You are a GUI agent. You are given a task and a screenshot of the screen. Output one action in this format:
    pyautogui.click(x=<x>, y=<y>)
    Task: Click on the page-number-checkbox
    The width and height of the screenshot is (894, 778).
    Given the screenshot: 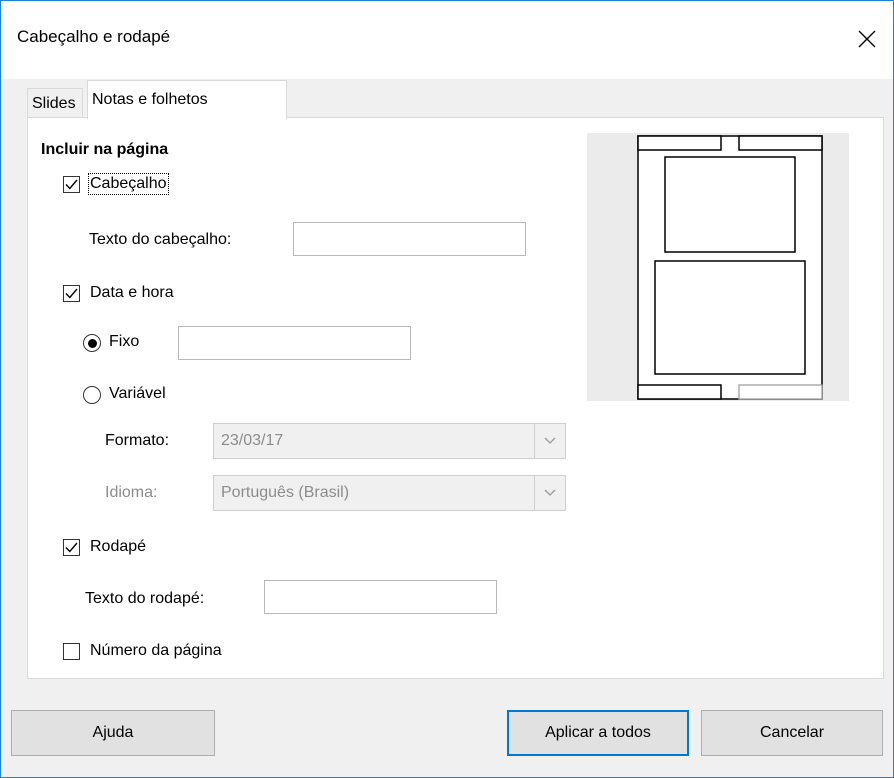 What is the action you would take?
    pyautogui.click(x=71, y=651)
    